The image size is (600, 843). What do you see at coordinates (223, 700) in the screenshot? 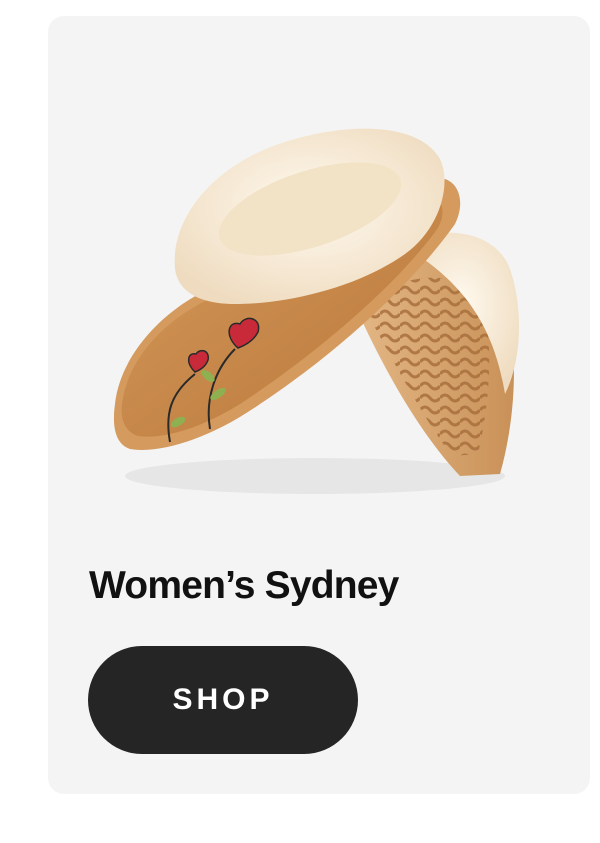
I see `shop-button: SHOP` at bounding box center [223, 700].